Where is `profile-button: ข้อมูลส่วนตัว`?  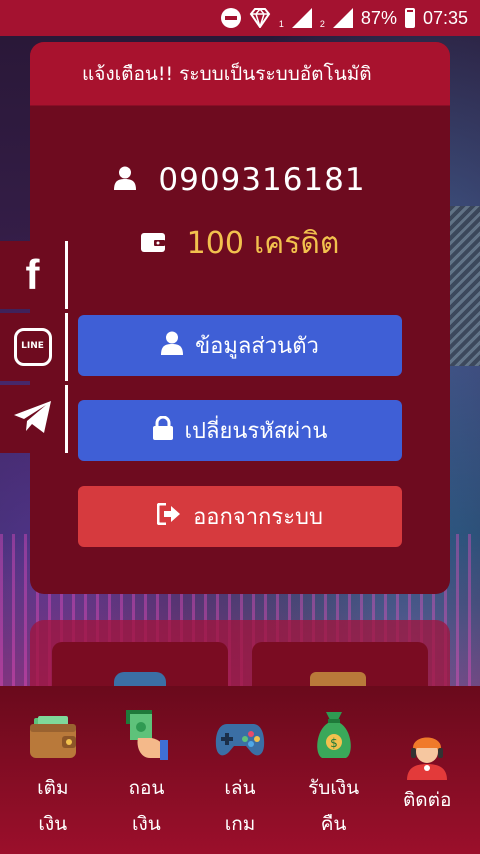 profile-button: ข้อมูลส่วนตัว is located at coordinates (240, 345).